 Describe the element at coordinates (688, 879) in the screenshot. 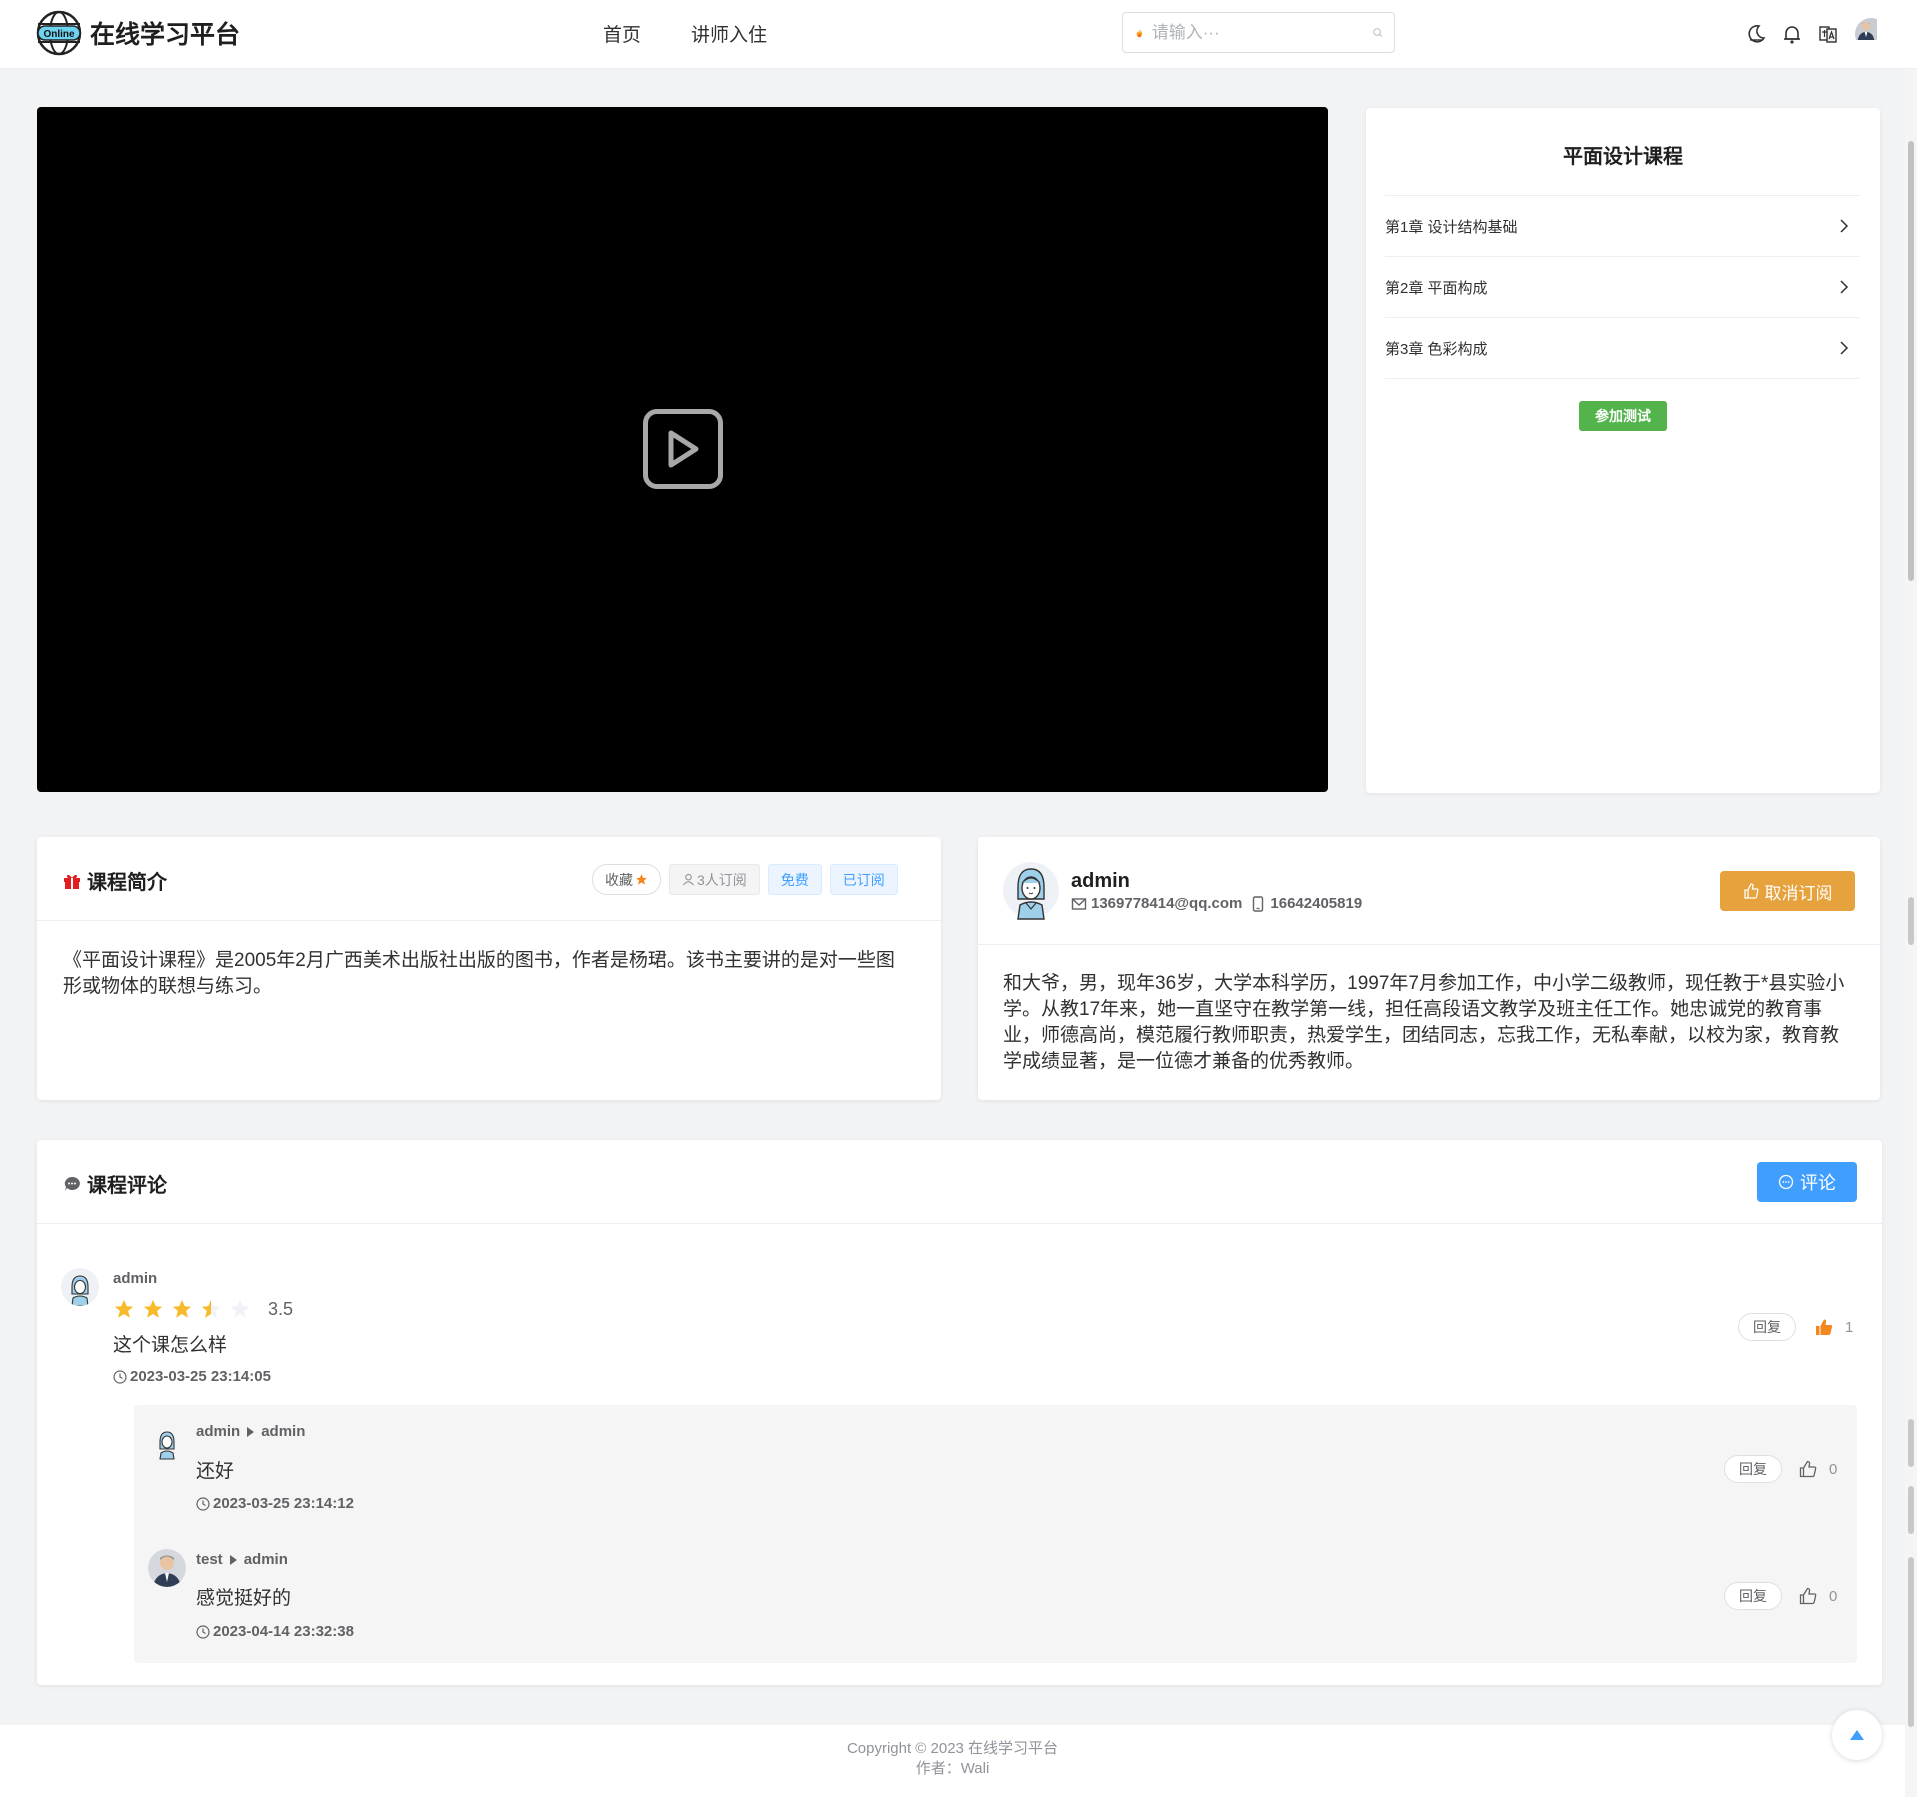

I see `user-icon` at that location.